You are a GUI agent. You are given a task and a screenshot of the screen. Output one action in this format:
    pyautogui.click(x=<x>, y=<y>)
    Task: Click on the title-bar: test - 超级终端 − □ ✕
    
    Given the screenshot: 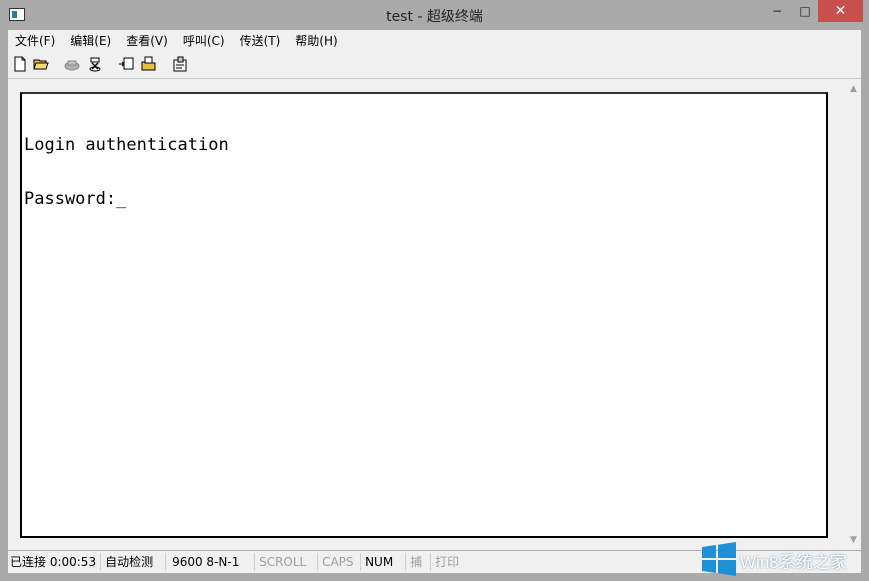 What is the action you would take?
    pyautogui.click(x=434, y=15)
    